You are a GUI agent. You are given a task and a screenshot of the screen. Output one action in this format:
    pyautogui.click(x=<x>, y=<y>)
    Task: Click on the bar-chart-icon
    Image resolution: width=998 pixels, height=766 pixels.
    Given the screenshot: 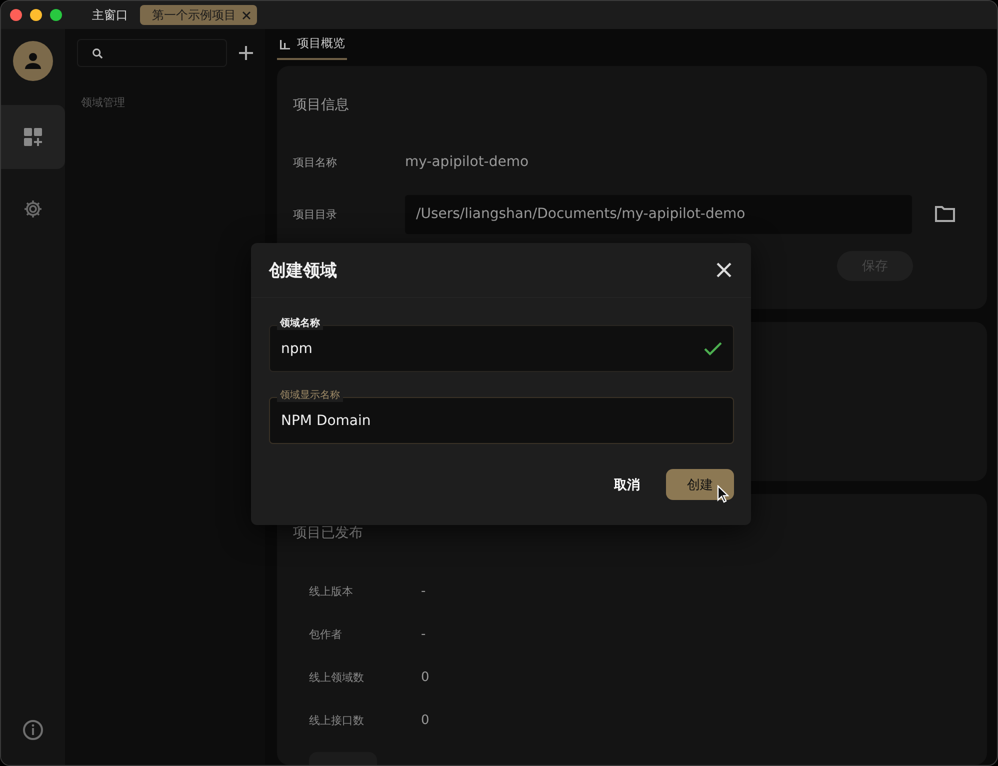 What is the action you would take?
    pyautogui.click(x=285, y=44)
    